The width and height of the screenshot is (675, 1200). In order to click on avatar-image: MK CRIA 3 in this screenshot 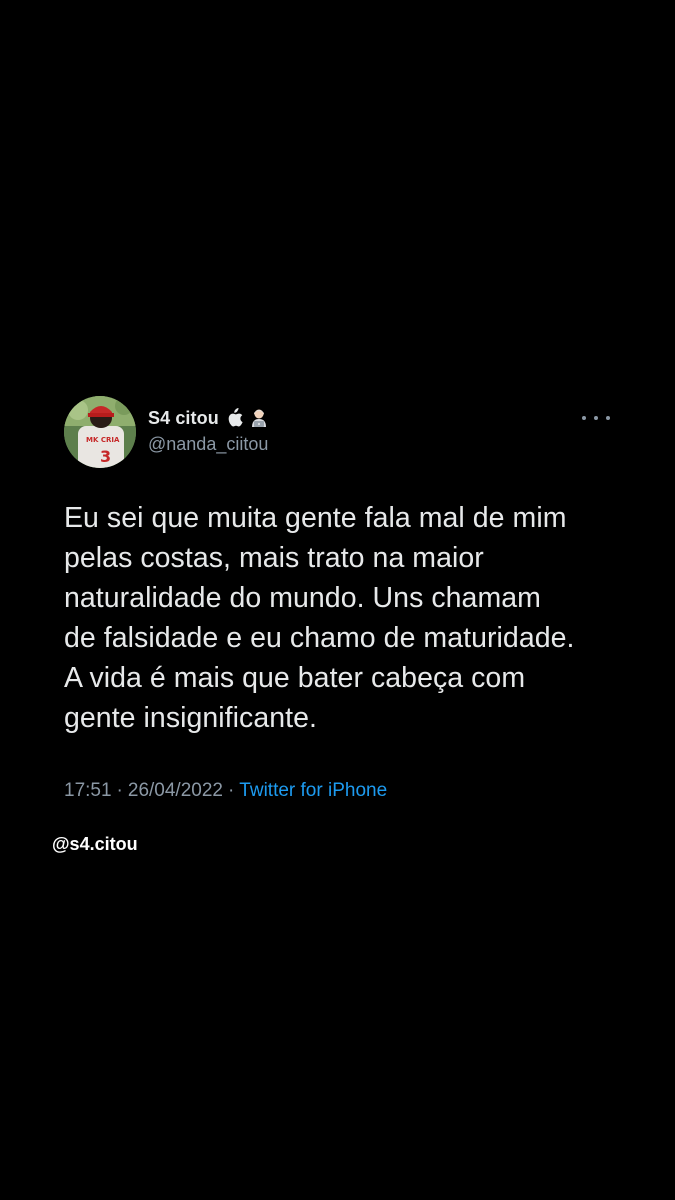, I will do `click(100, 432)`.